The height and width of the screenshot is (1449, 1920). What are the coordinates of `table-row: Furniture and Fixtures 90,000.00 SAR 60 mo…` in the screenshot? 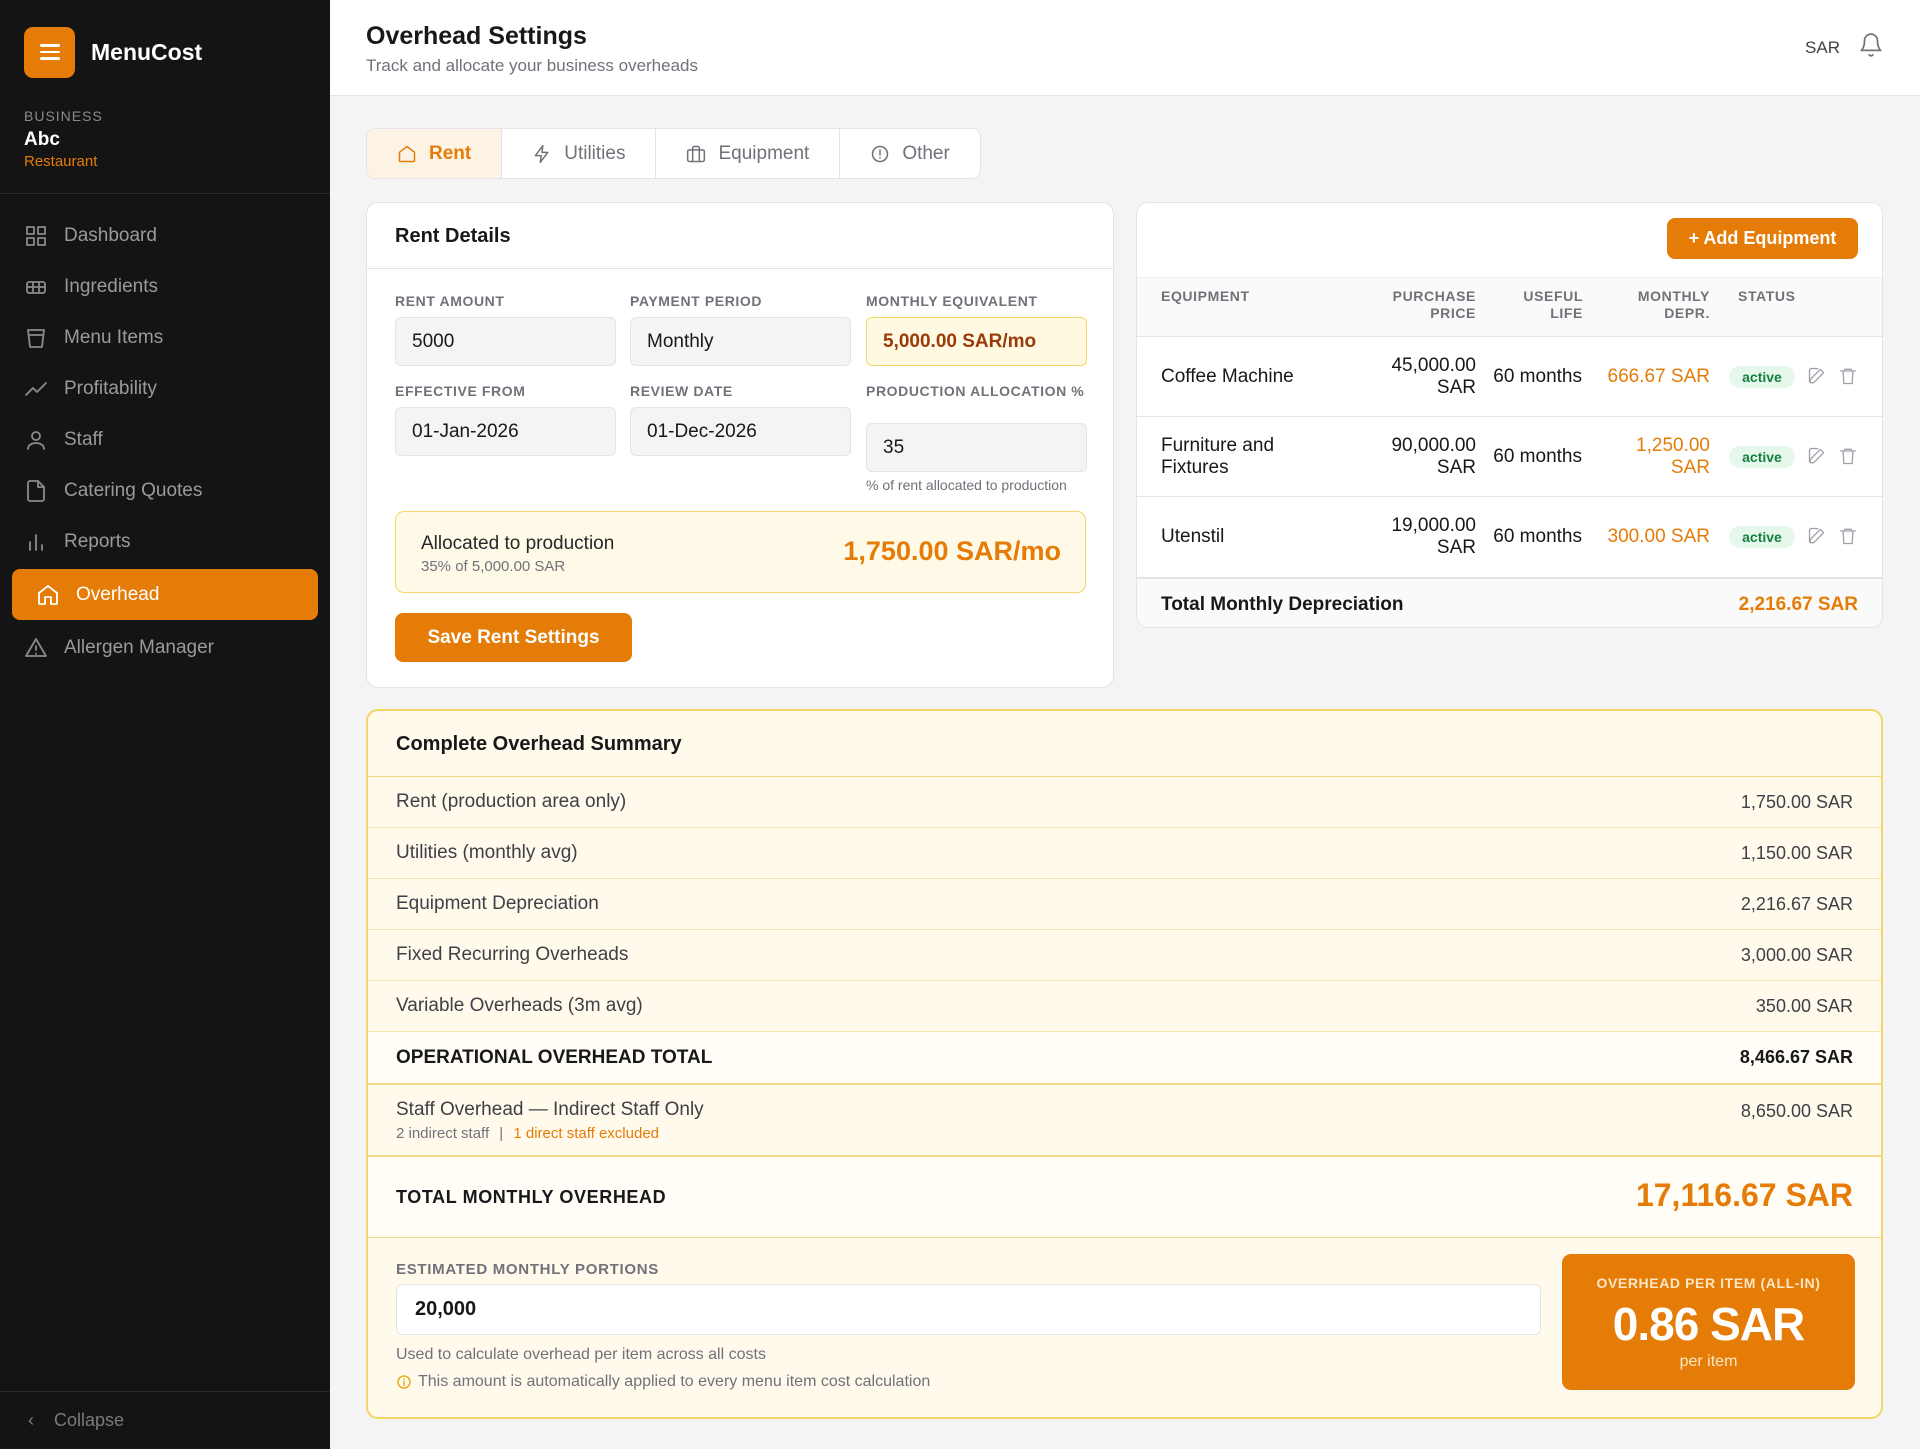 It's located at (1509, 457).